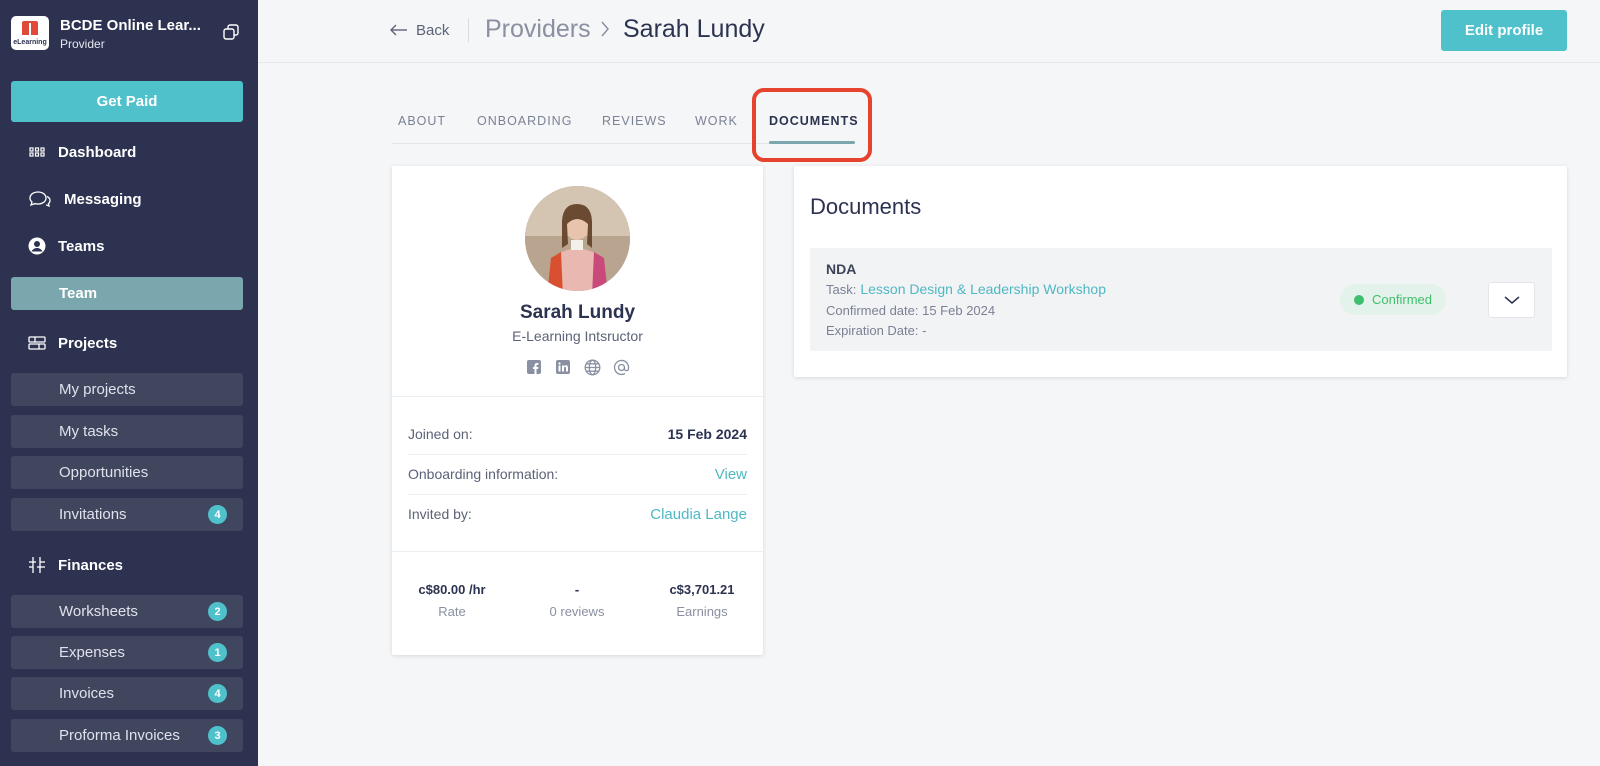 This screenshot has height=766, width=1600. I want to click on arrow-left-icon, so click(398, 30).